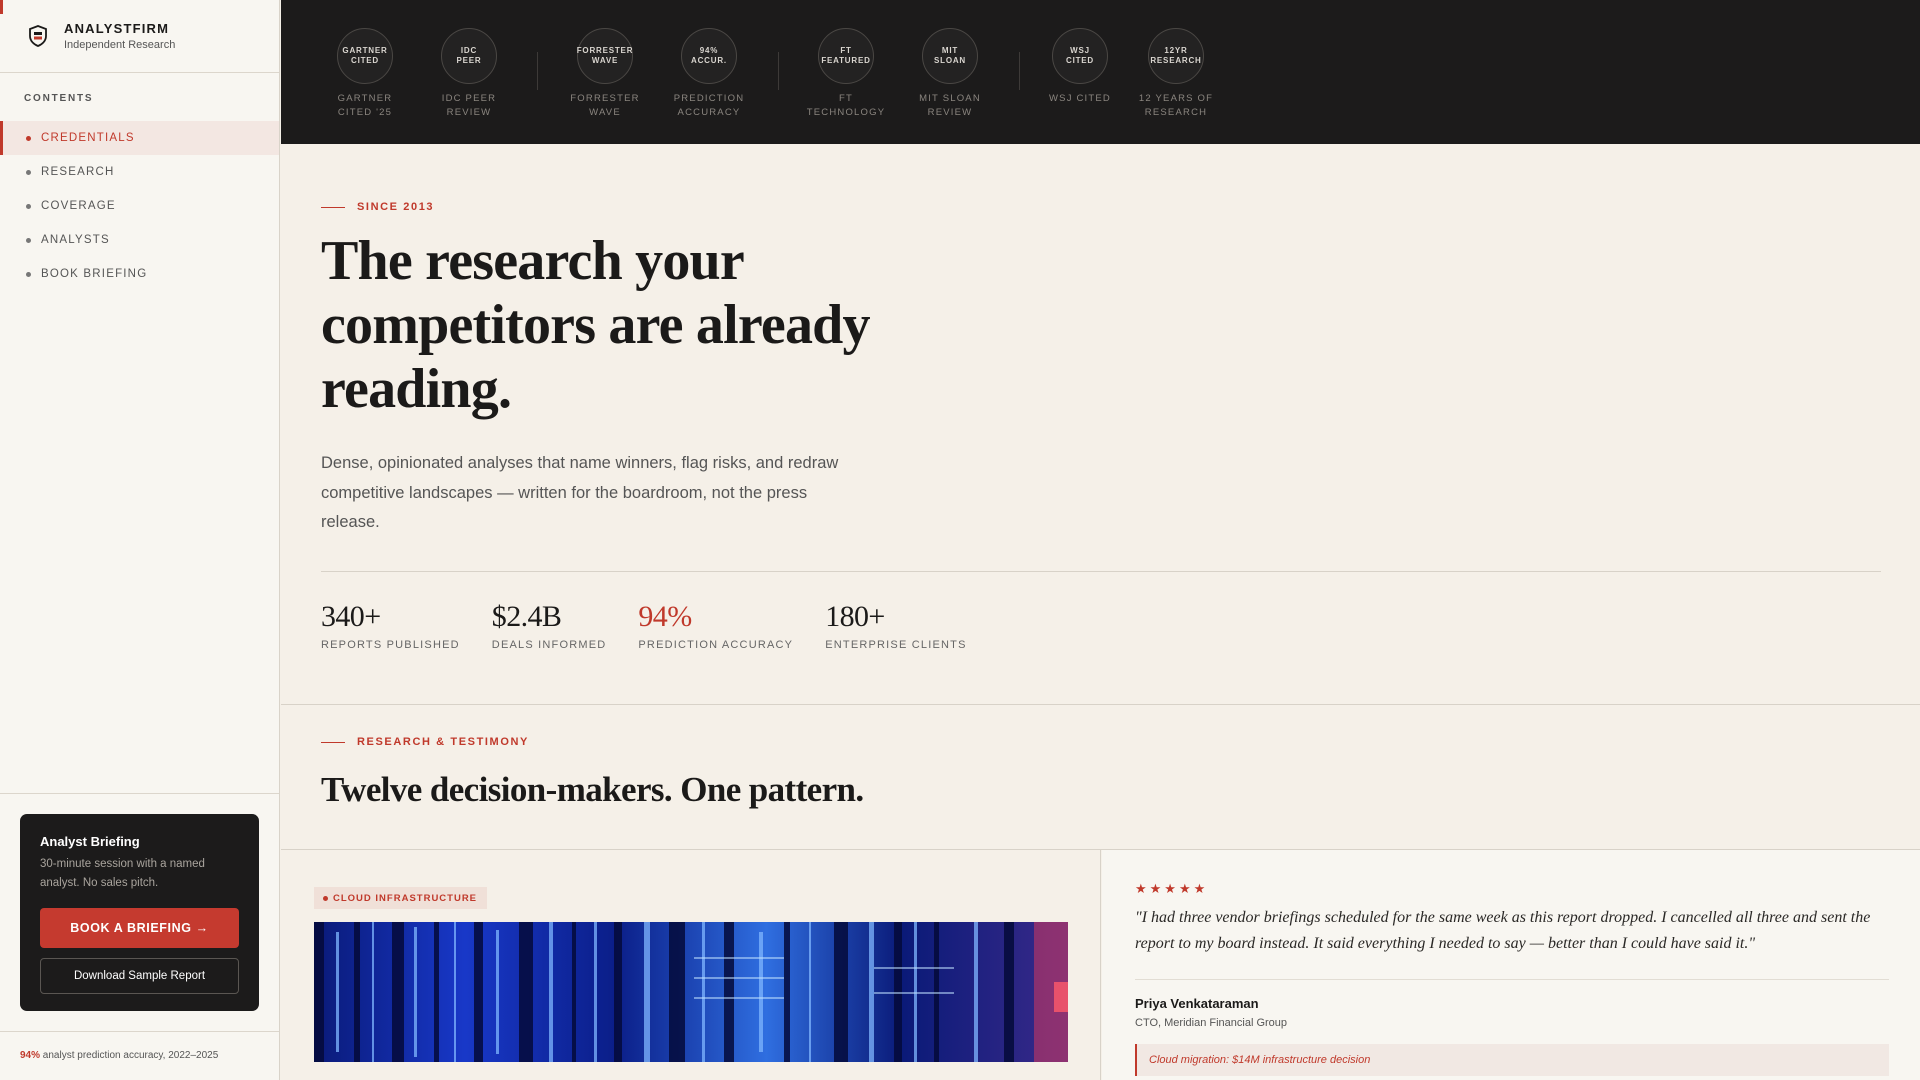 This screenshot has height=1080, width=1920. I want to click on brand-header: ANALYSTFIRM Independent Research, so click(139, 36).